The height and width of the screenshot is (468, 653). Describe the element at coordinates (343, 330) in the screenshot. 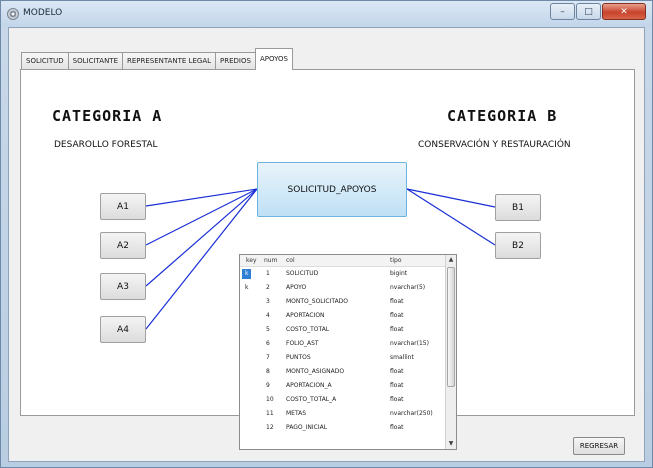

I see `table-row: 5 COSTO_TOTAL float` at that location.